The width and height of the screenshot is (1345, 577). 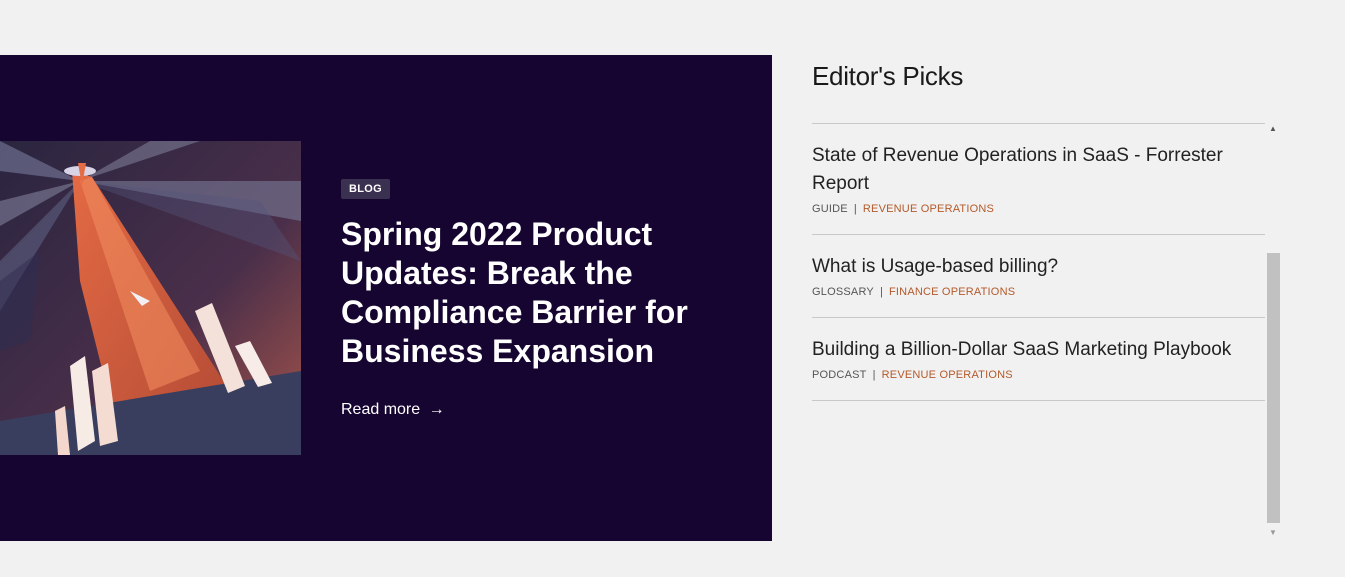 What do you see at coordinates (888, 76) in the screenshot?
I see `editors-picks-heading: Editor's Picks` at bounding box center [888, 76].